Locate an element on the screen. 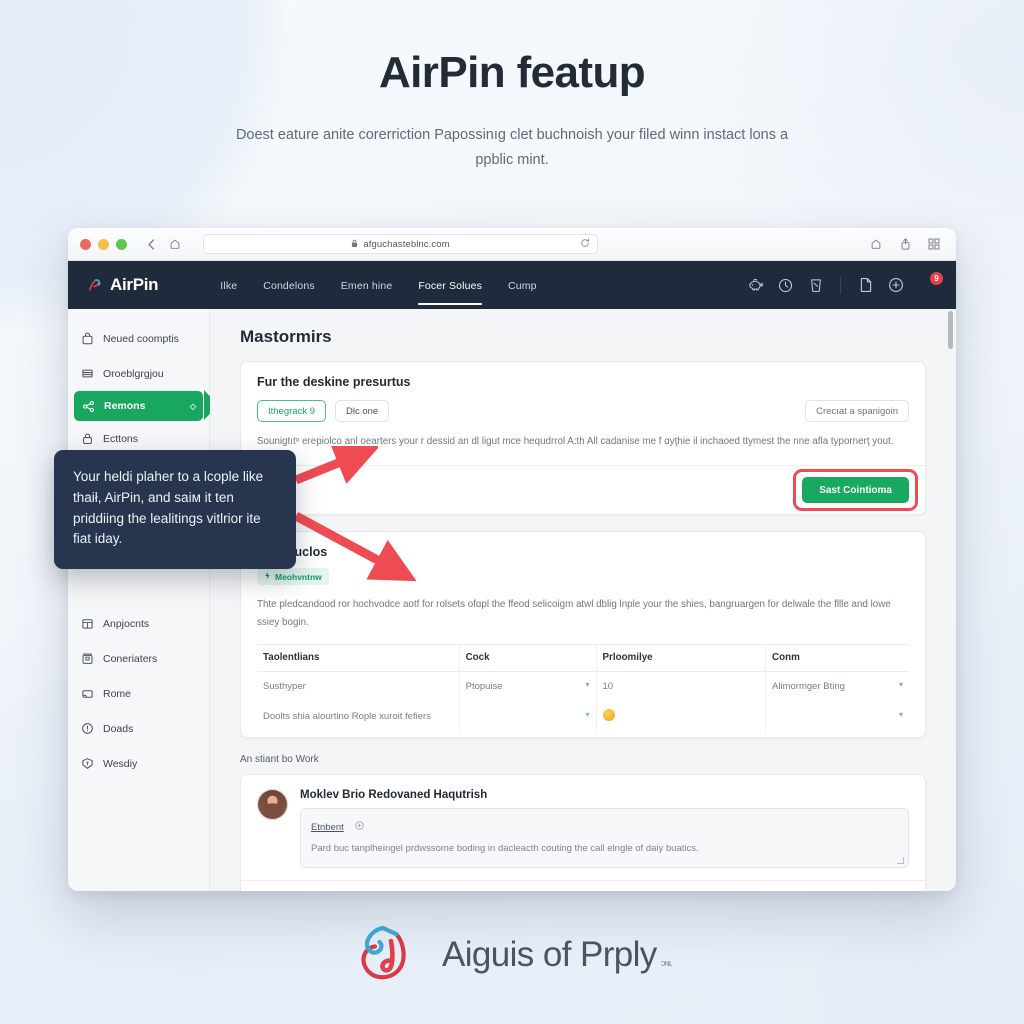 This screenshot has width=1024, height=1024. sidebar-item-6: Rome is located at coordinates (138, 693).